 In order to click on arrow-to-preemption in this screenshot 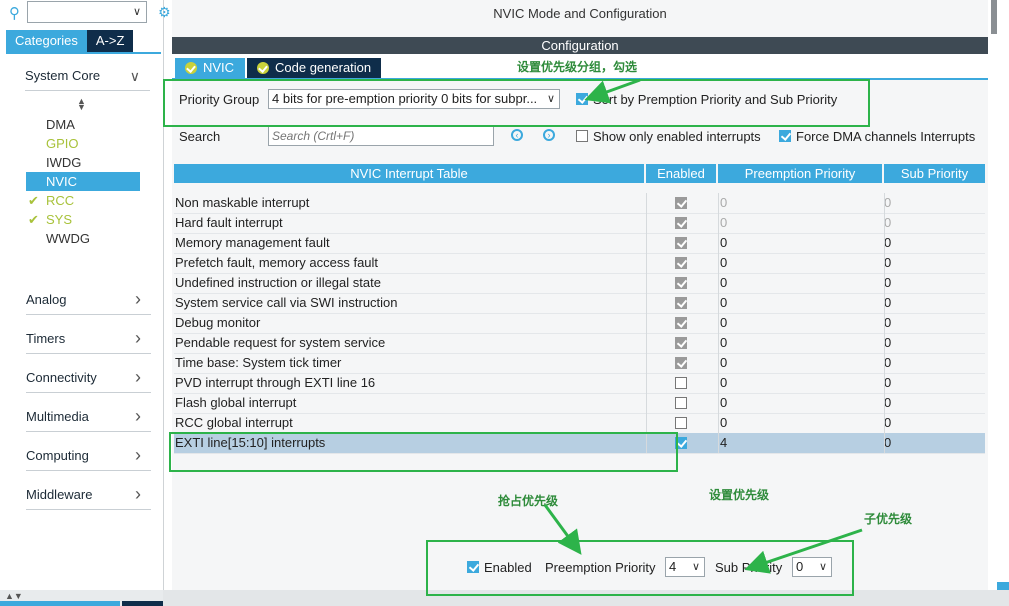, I will do `click(562, 529)`.